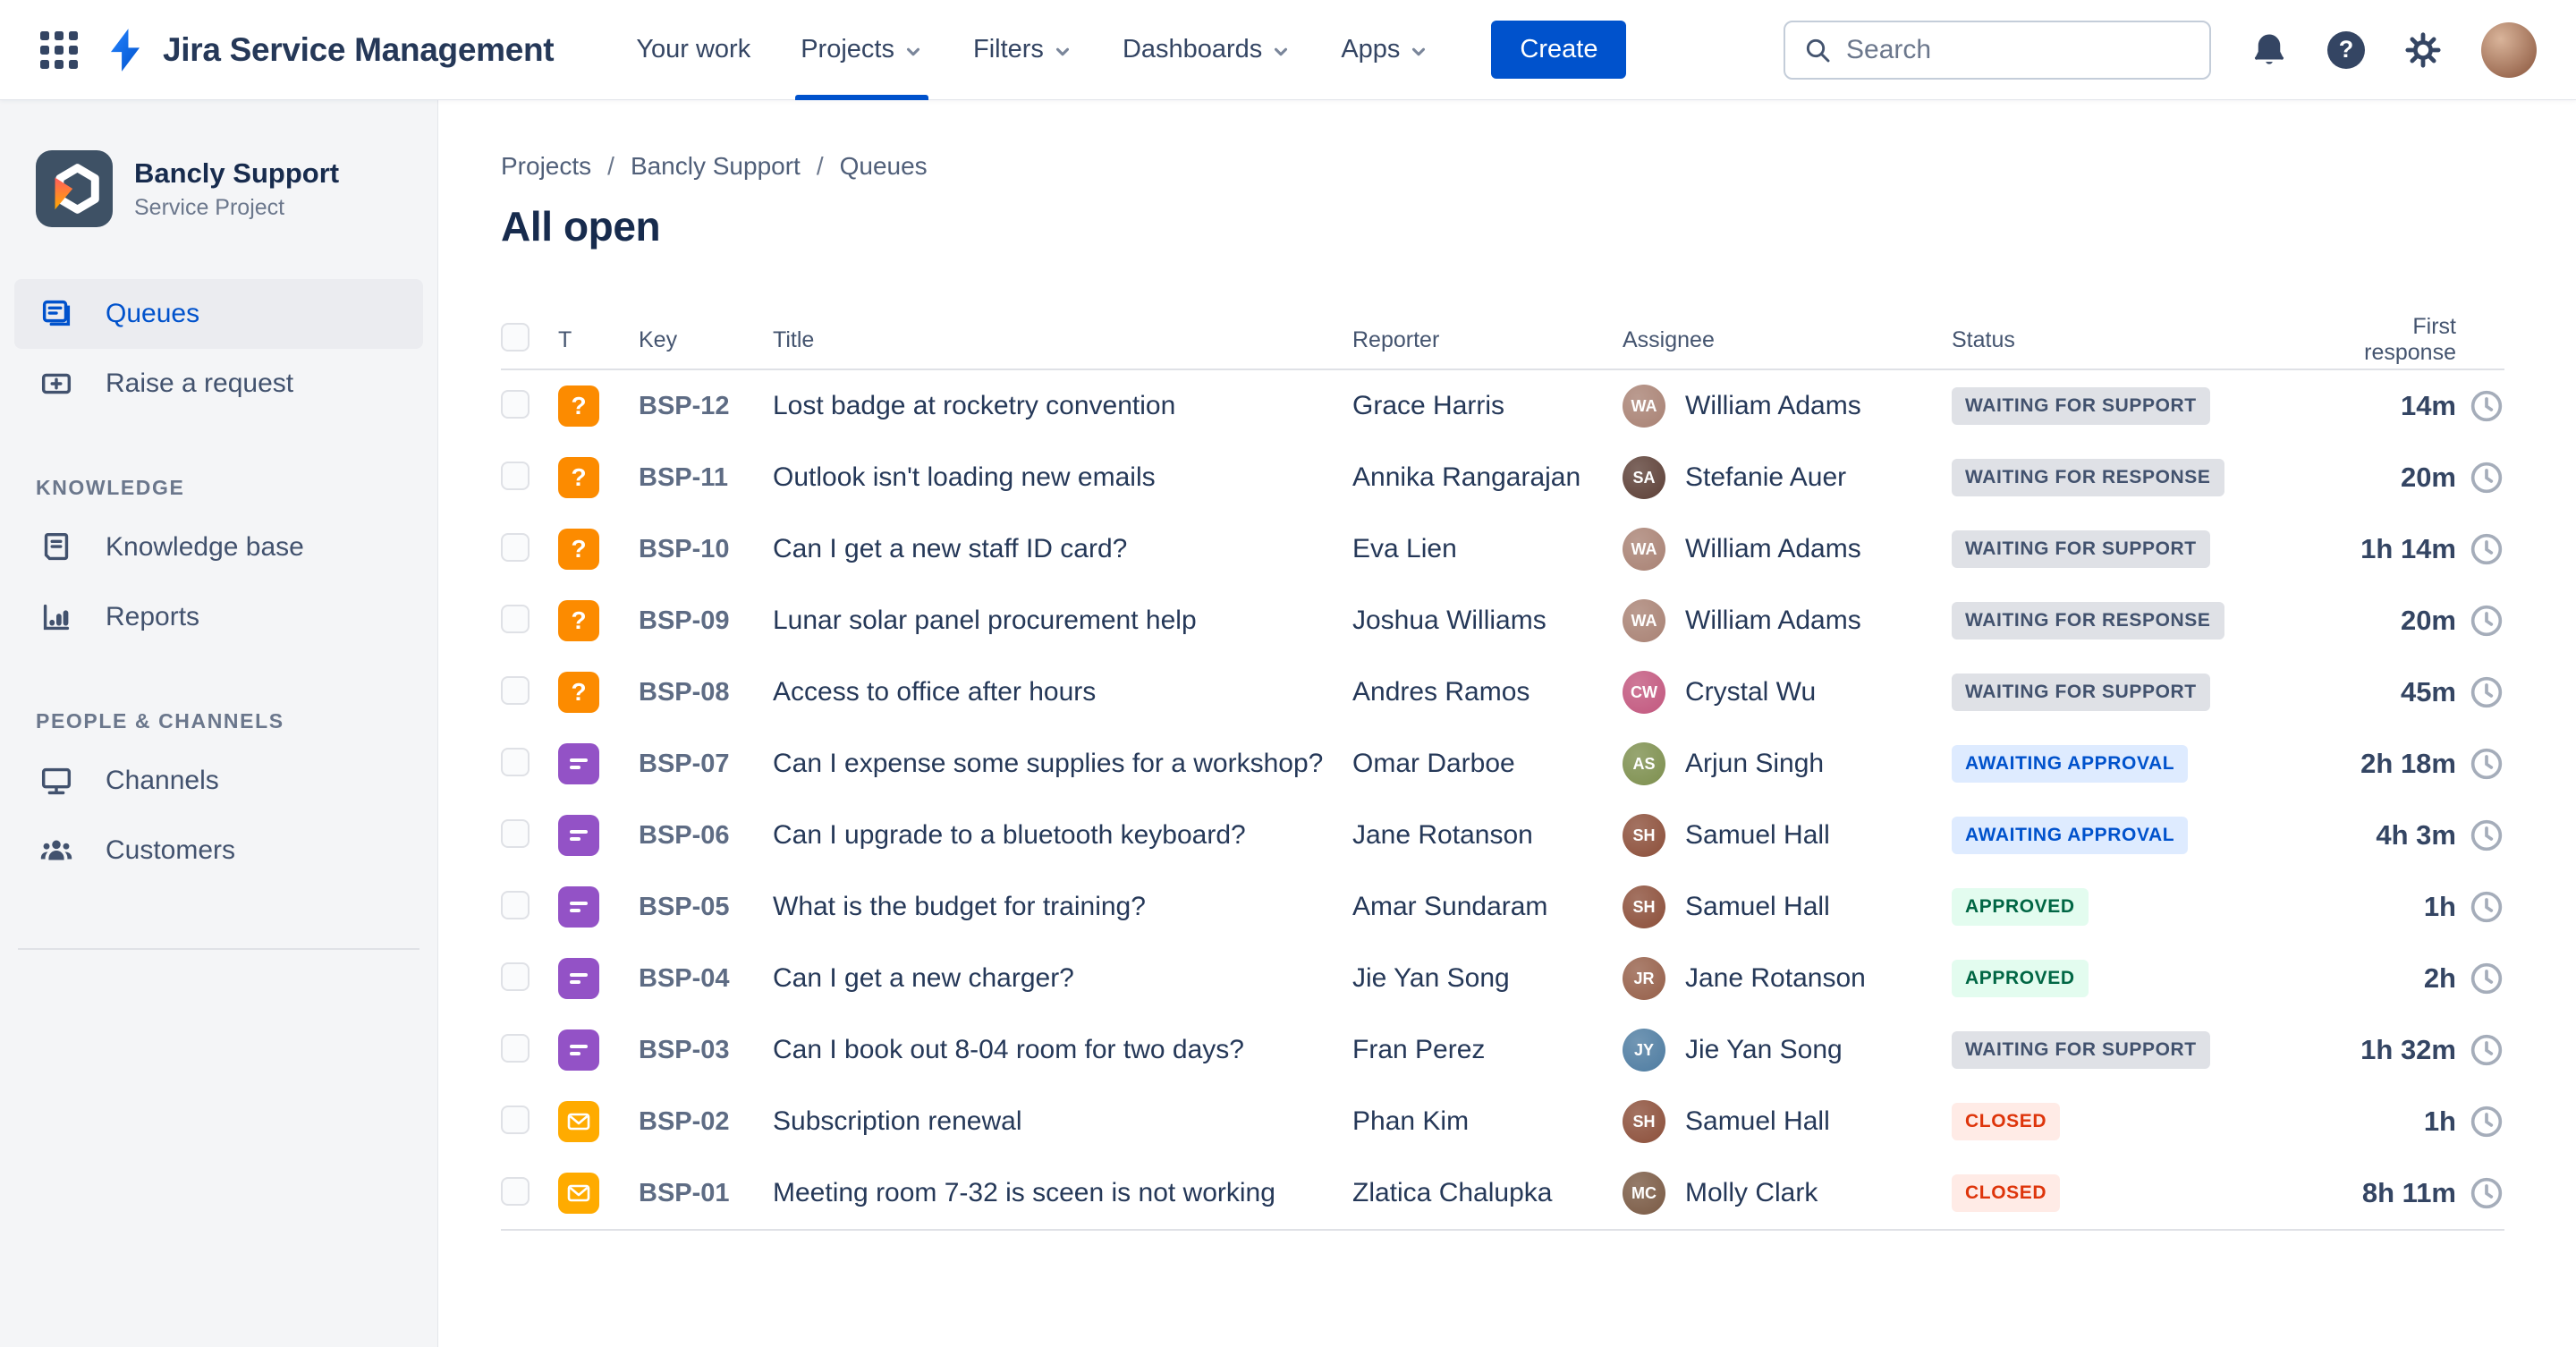 This screenshot has height=1347, width=2576. Describe the element at coordinates (1644, 978) in the screenshot. I see `assignee-avatar: JR` at that location.